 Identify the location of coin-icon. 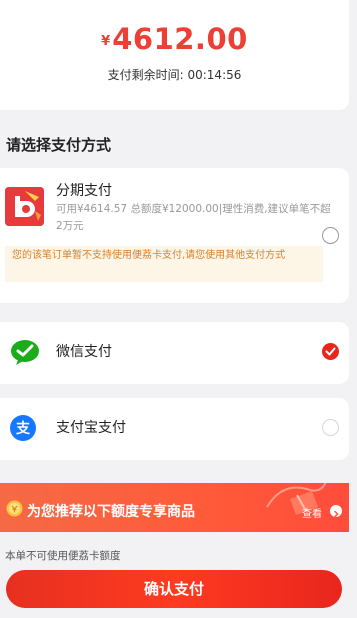
(14, 508).